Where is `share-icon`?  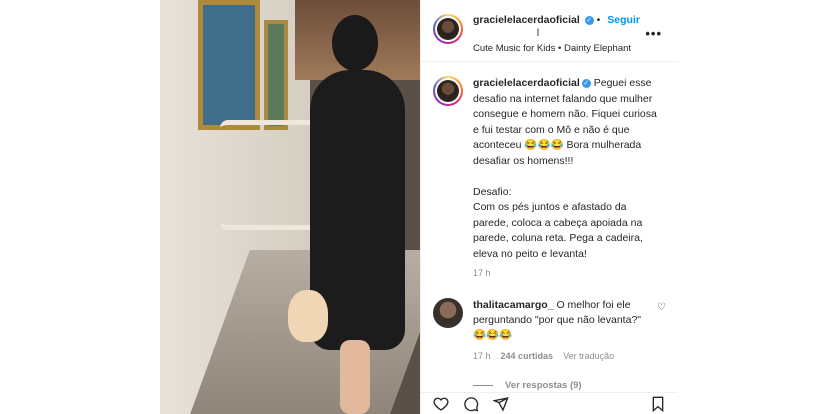
share-icon is located at coordinates (501, 404).